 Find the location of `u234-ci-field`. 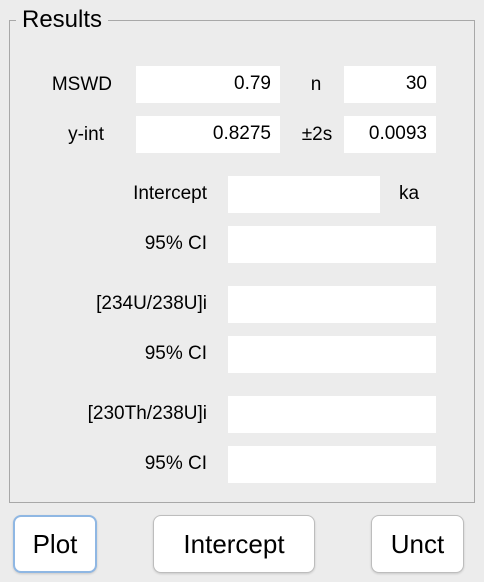

u234-ci-field is located at coordinates (332, 354).